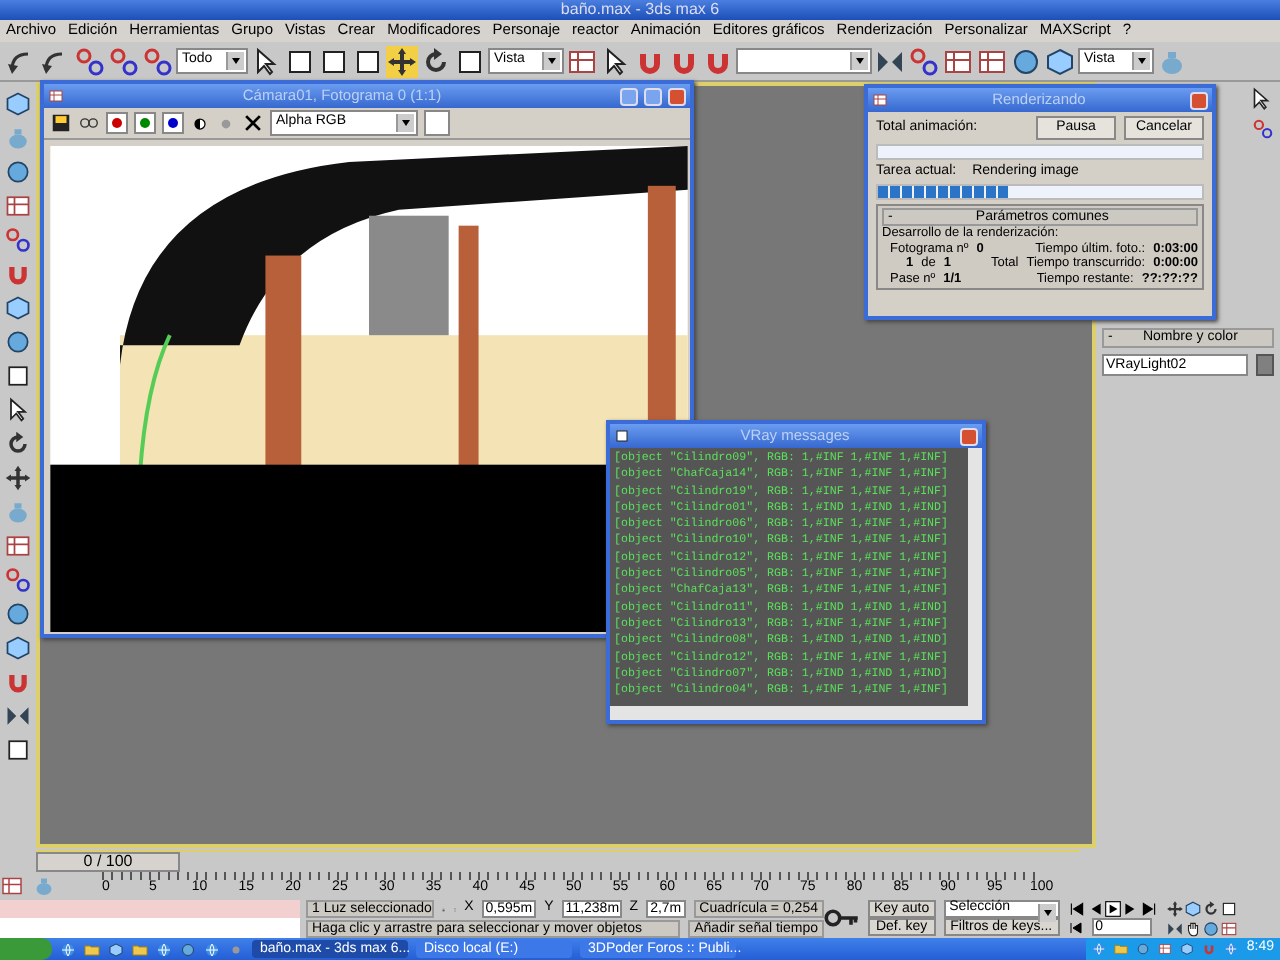 The image size is (1280, 960). What do you see at coordinates (89, 123) in the screenshot?
I see `clone-icon` at bounding box center [89, 123].